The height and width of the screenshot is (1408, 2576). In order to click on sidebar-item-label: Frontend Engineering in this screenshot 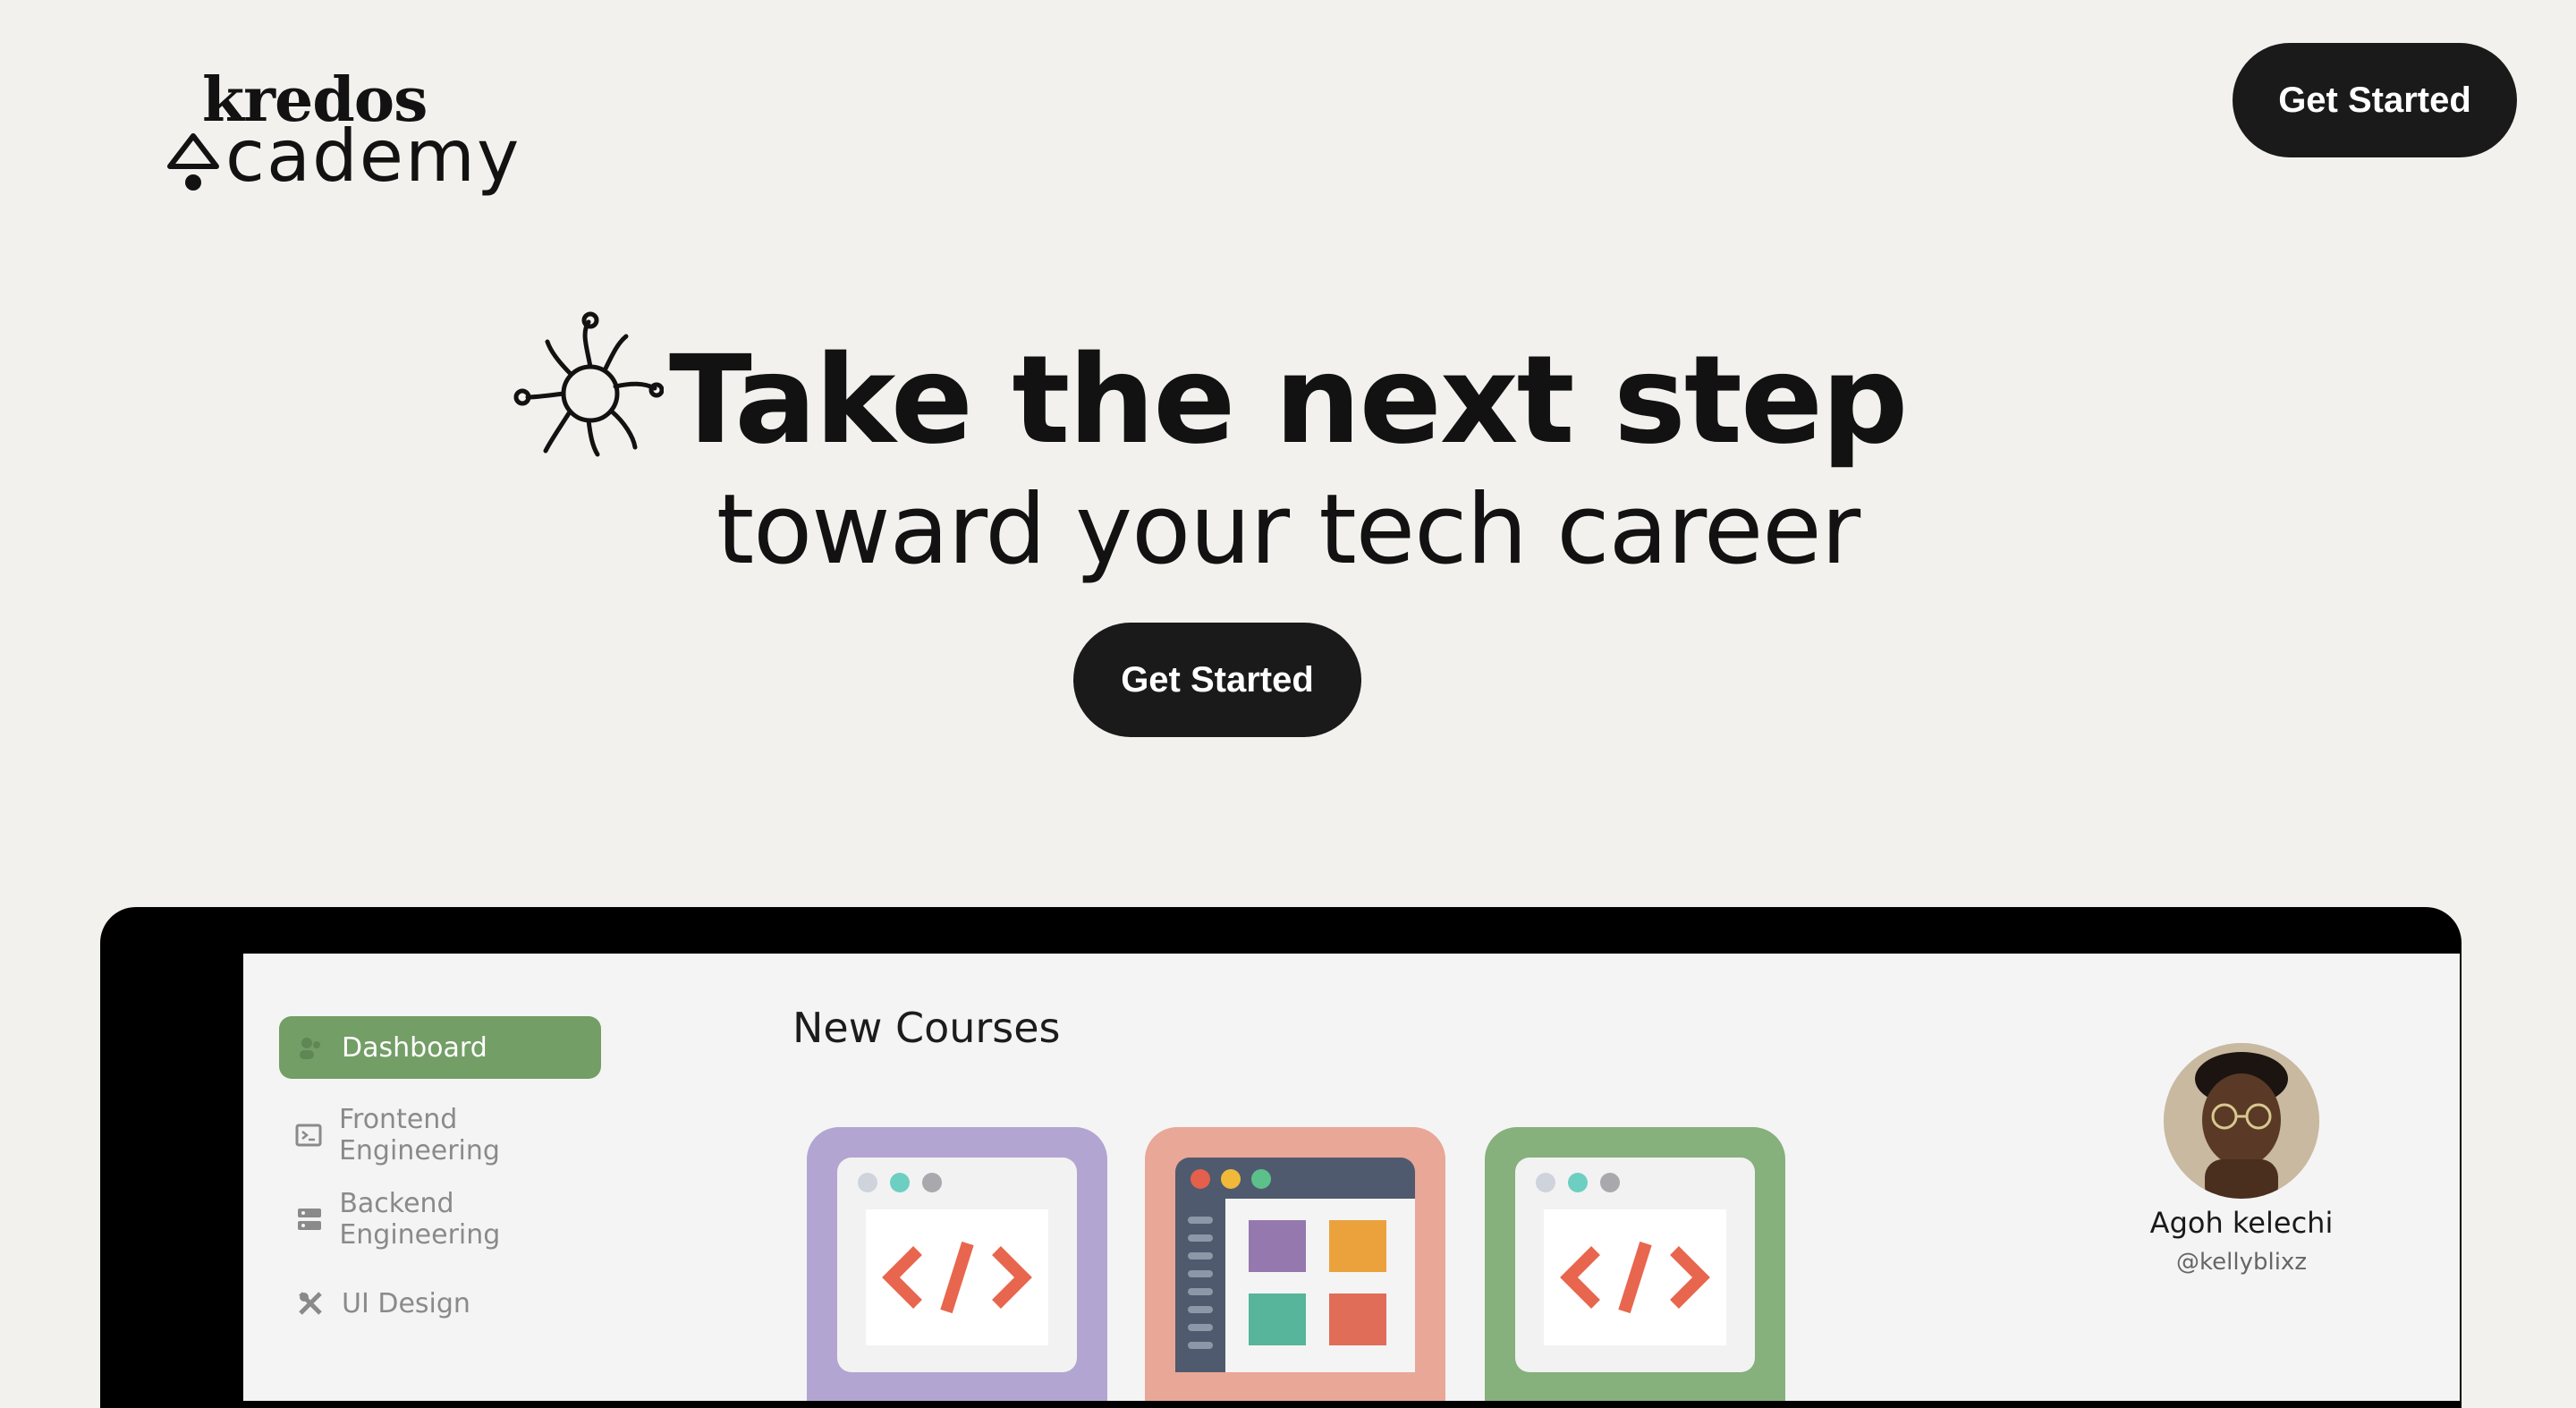, I will do `click(419, 1135)`.